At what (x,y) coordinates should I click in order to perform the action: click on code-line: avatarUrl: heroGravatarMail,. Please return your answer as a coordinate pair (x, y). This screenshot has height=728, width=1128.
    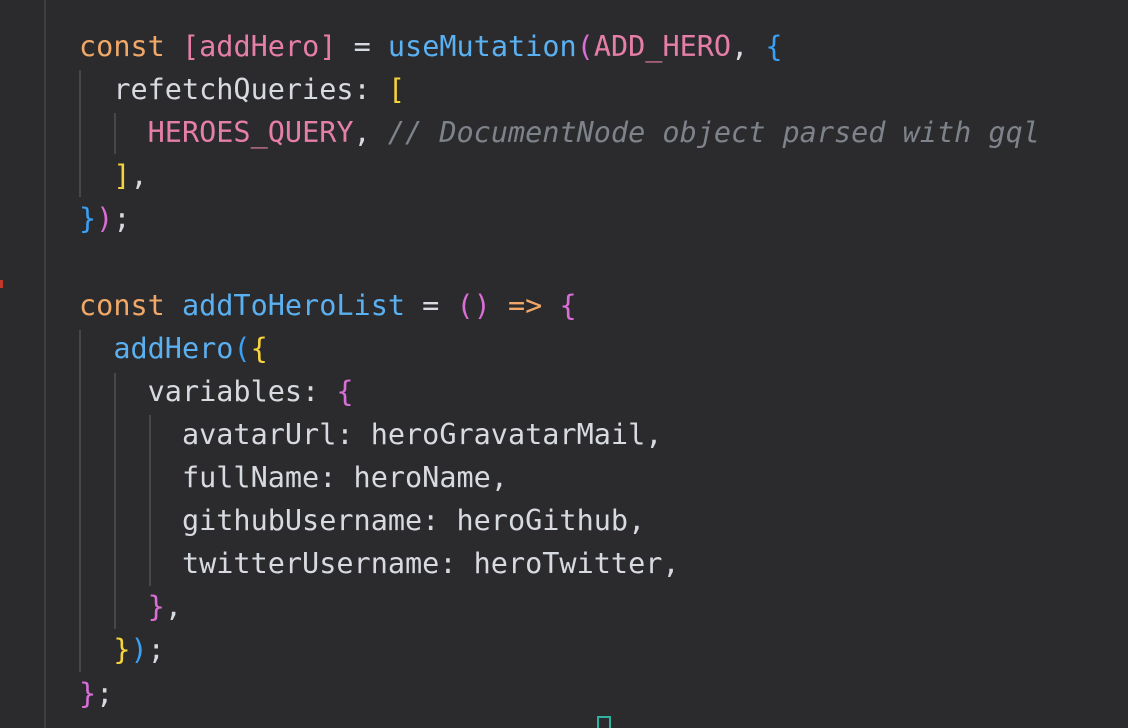
    Looking at the image, I should click on (370, 434).